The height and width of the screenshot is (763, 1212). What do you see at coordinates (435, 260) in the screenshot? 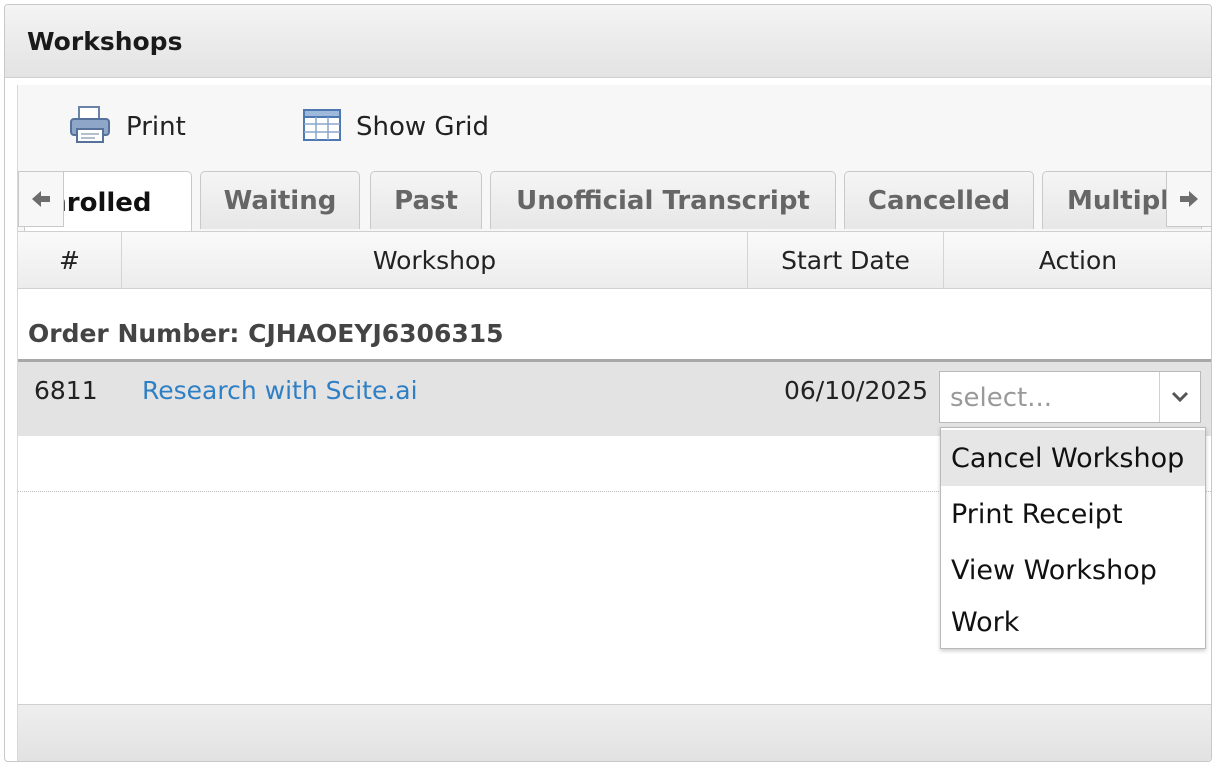
I see `column-header-workshop: Workshop` at bounding box center [435, 260].